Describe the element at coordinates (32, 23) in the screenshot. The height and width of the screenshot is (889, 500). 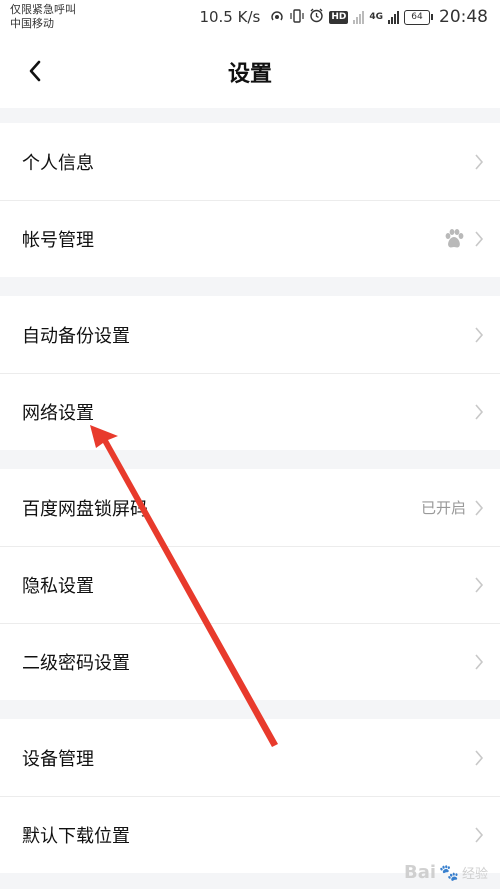
I see `carrier-line-2: 中国移动` at that location.